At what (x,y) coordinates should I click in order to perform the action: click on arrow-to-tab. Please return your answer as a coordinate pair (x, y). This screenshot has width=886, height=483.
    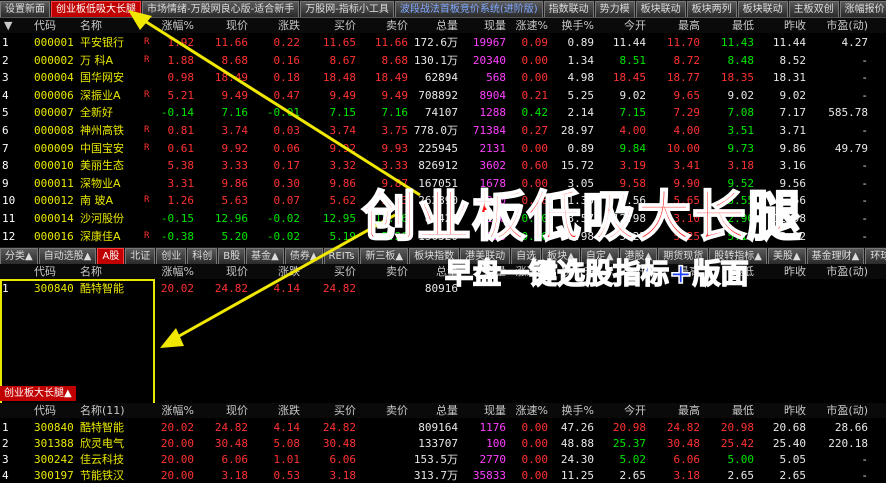
    Looking at the image, I should click on (274, 103).